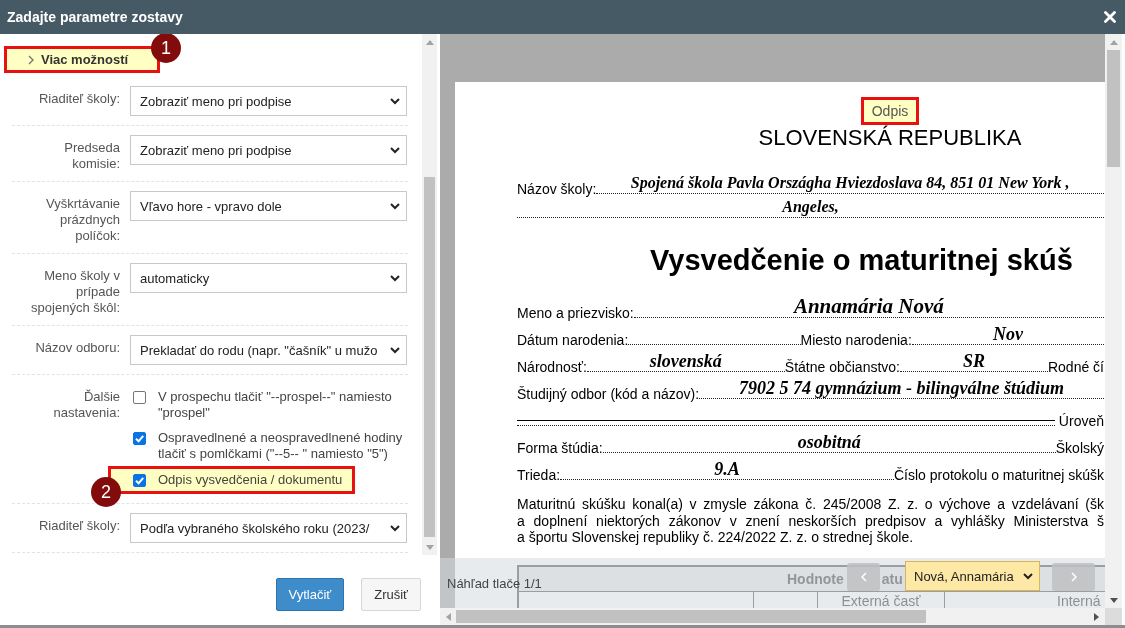  What do you see at coordinates (560, 448) in the screenshot?
I see `field-label: Forma štúdia:` at bounding box center [560, 448].